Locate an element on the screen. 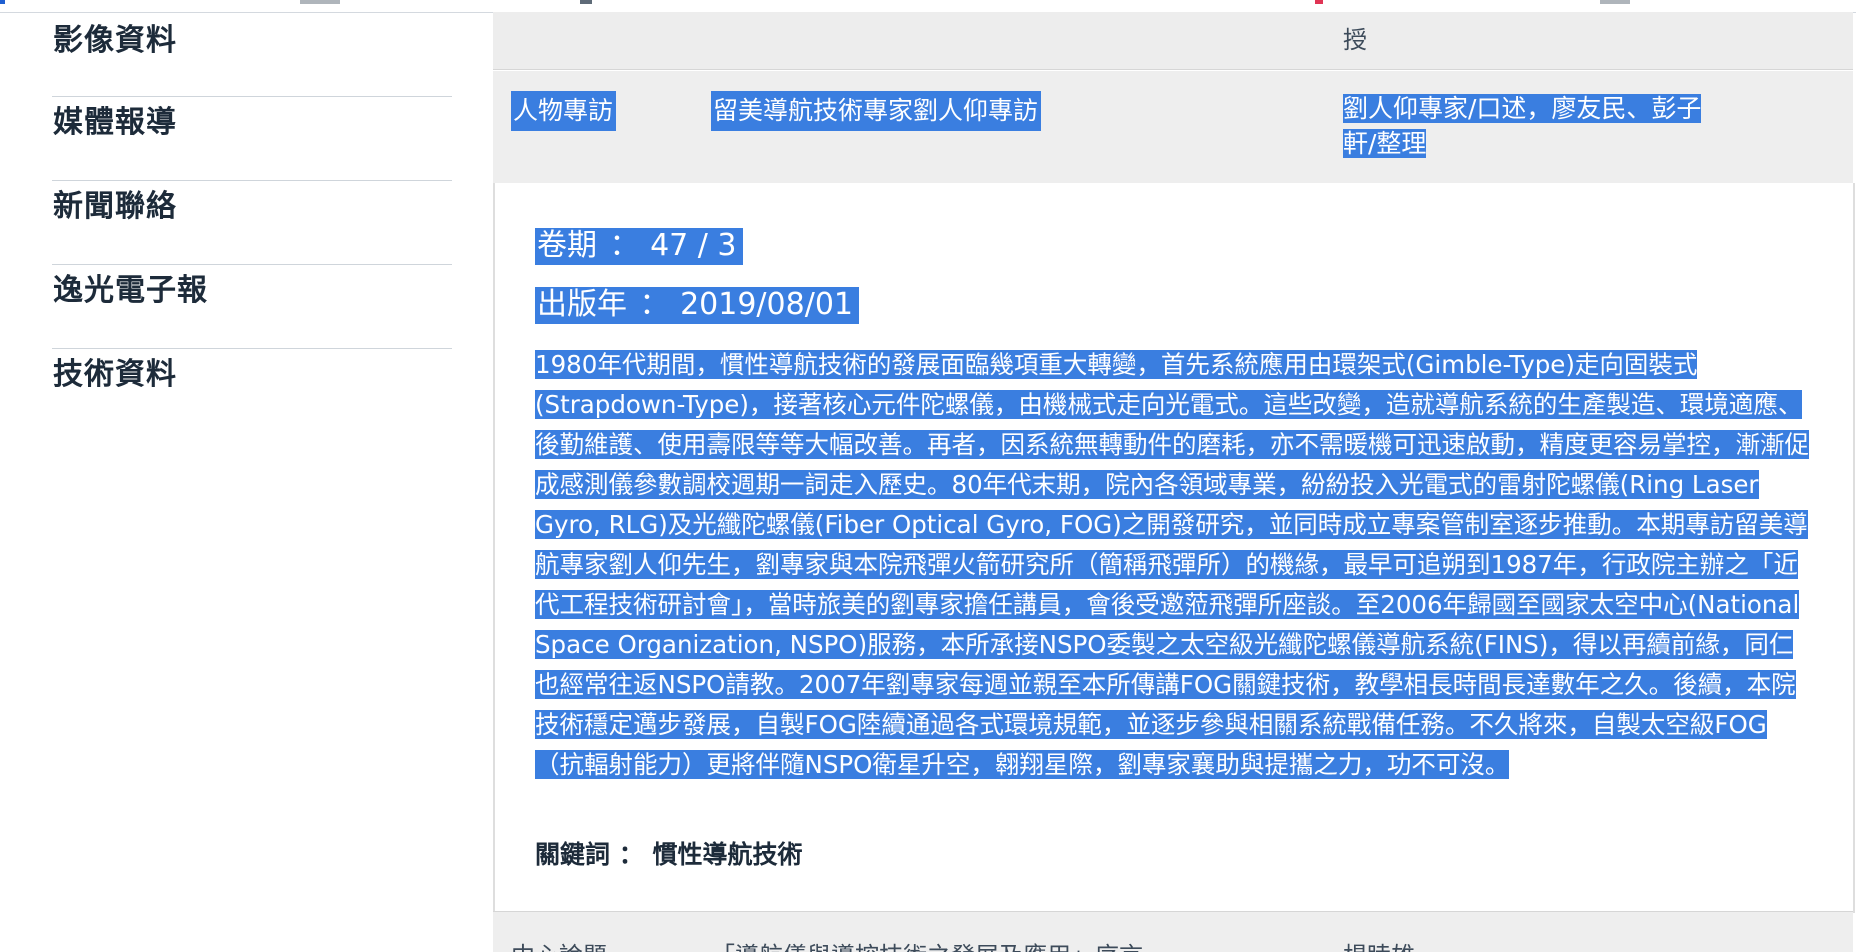 The width and height of the screenshot is (1856, 952). volume-value: 47 / 3 is located at coordinates (694, 246).